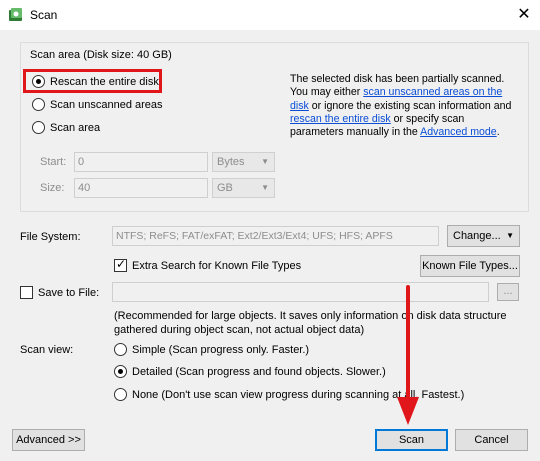  What do you see at coordinates (141, 188) in the screenshot?
I see `size-input: 40` at bounding box center [141, 188].